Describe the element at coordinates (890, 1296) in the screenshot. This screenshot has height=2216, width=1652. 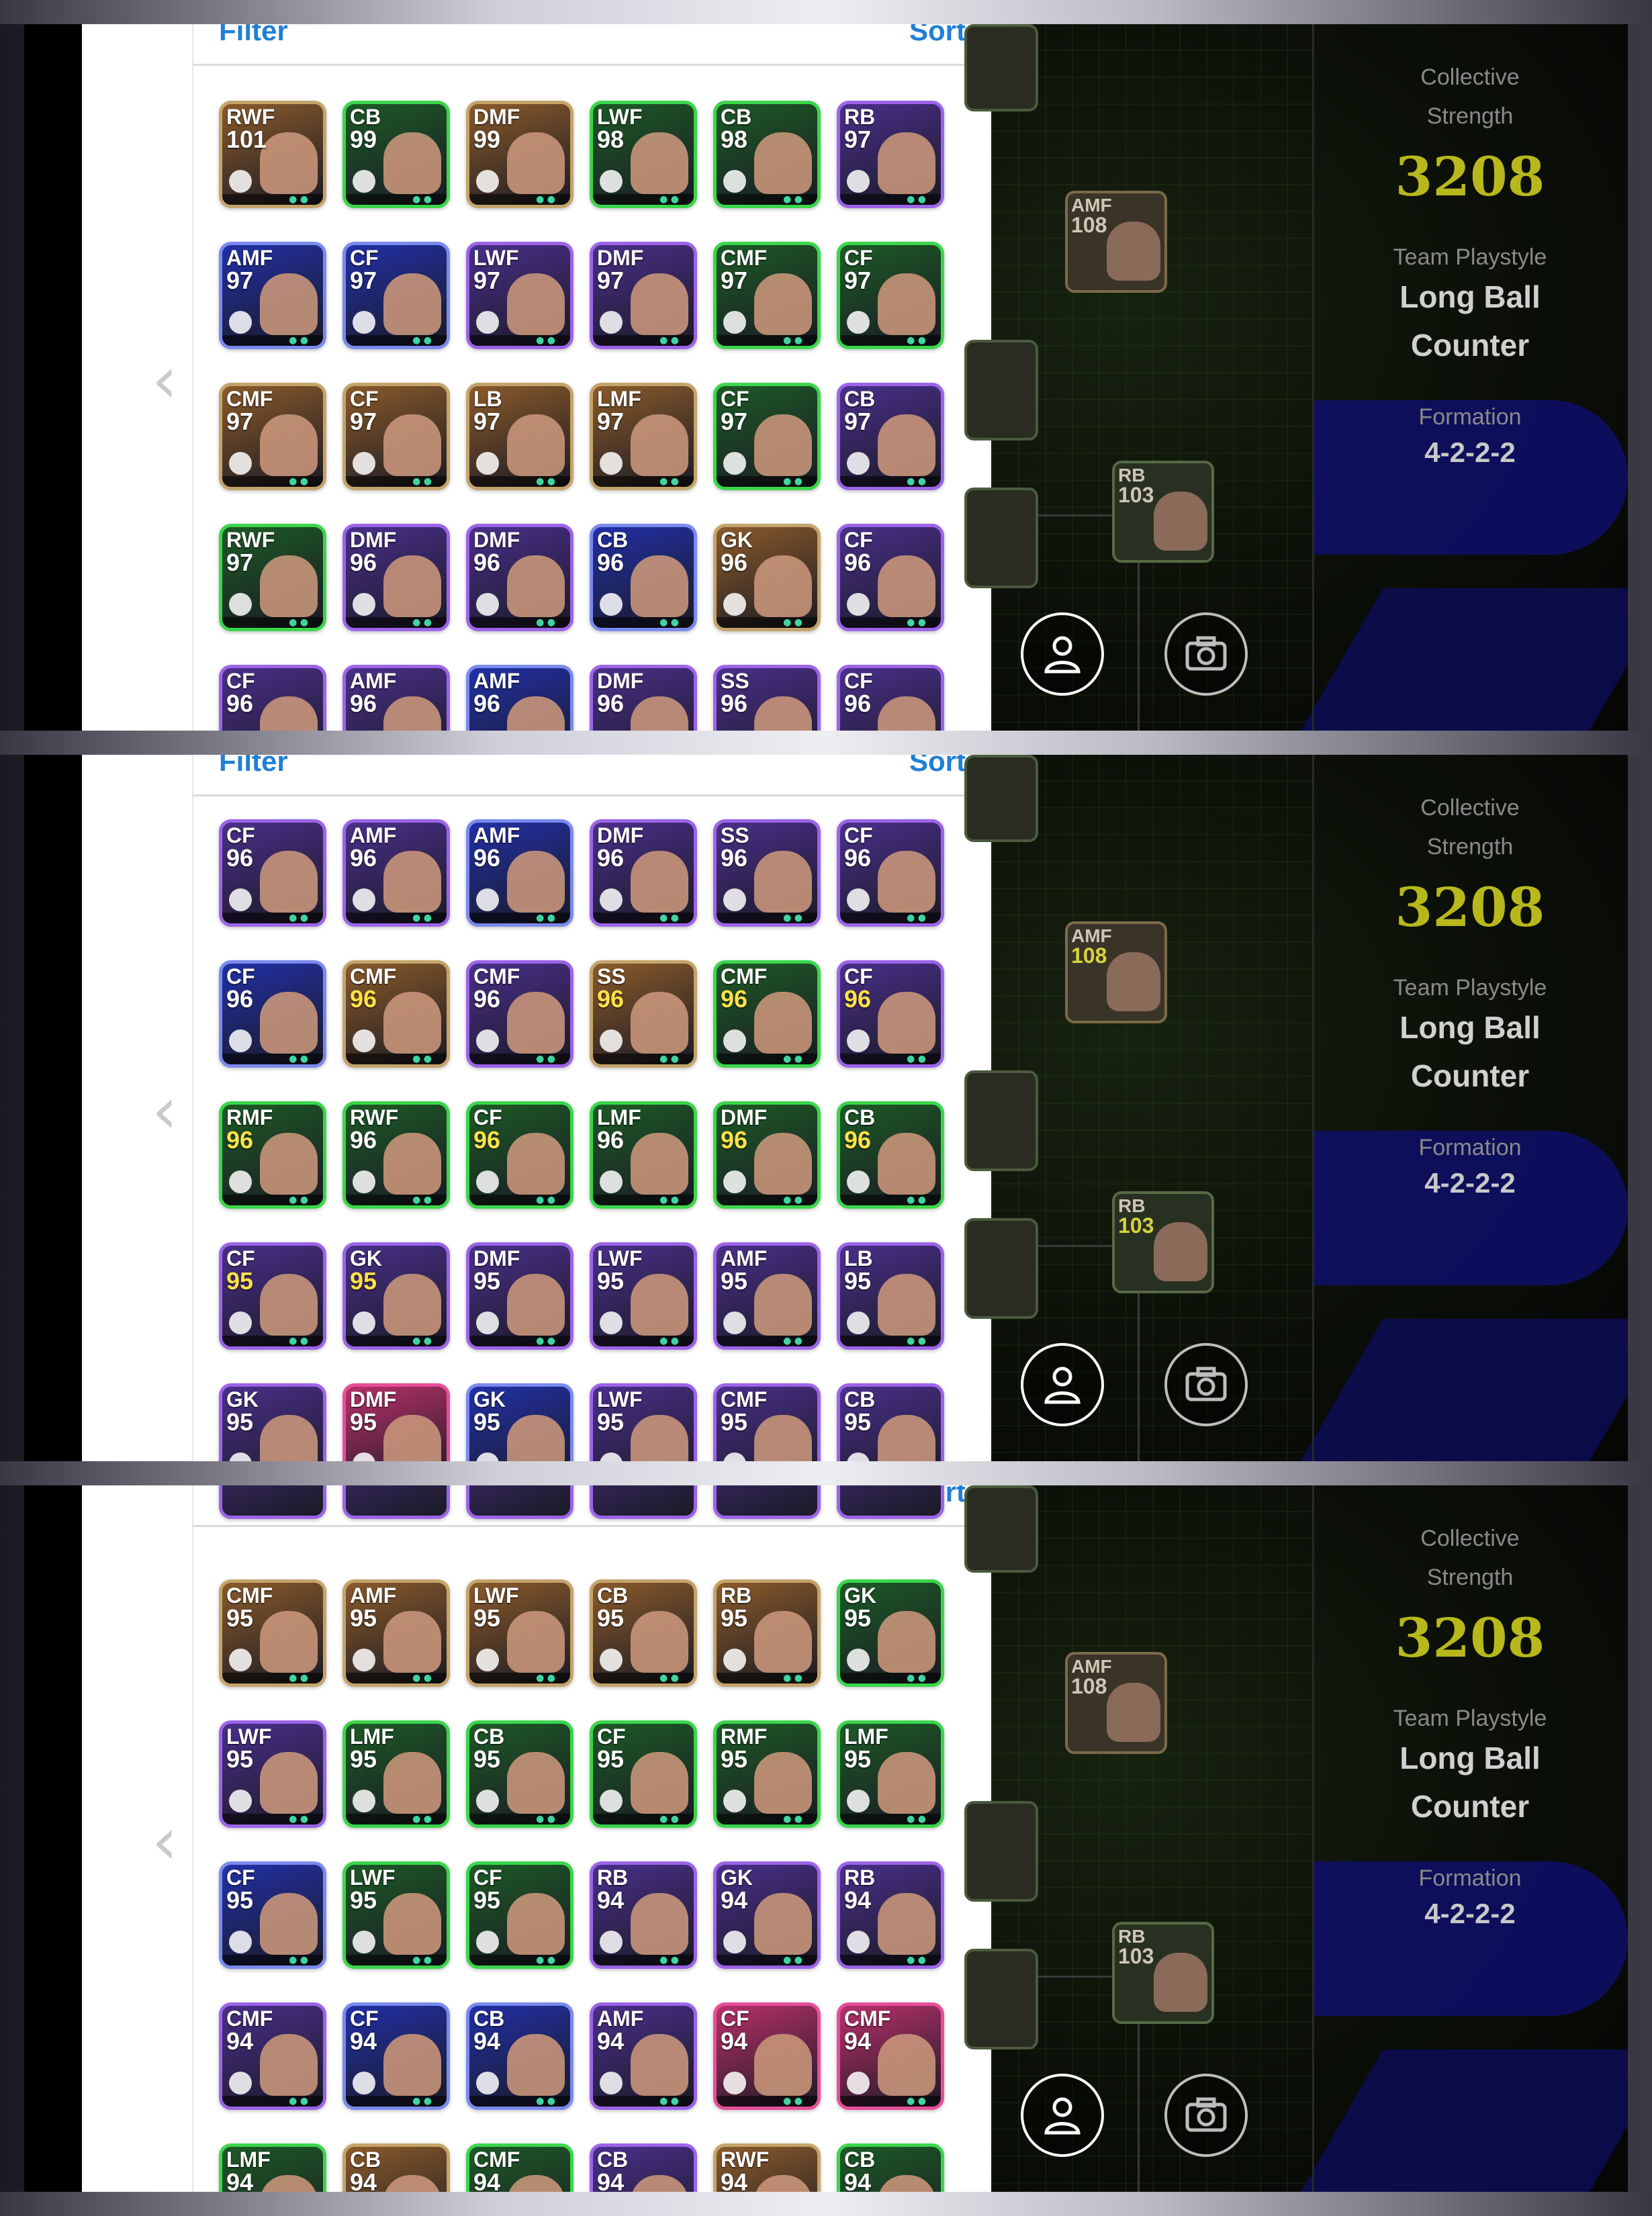
I see `player-card: LB 95 ● ●` at that location.